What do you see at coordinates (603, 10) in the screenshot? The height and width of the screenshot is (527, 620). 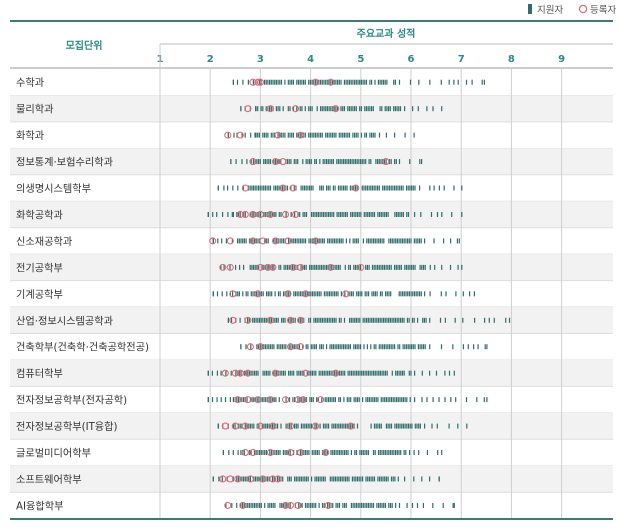 I see `legend-registrant-label: 등록자` at bounding box center [603, 10].